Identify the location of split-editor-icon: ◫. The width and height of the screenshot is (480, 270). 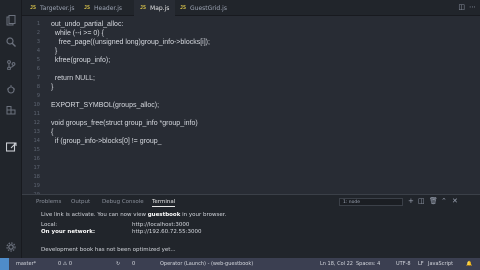
(461, 7).